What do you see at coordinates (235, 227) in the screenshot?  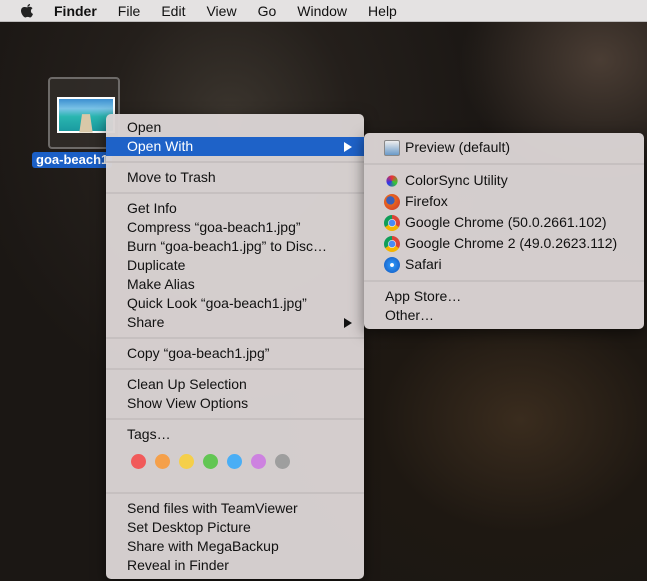 I see `menu-item-compress: Compress “goa-beach1.jpg”` at bounding box center [235, 227].